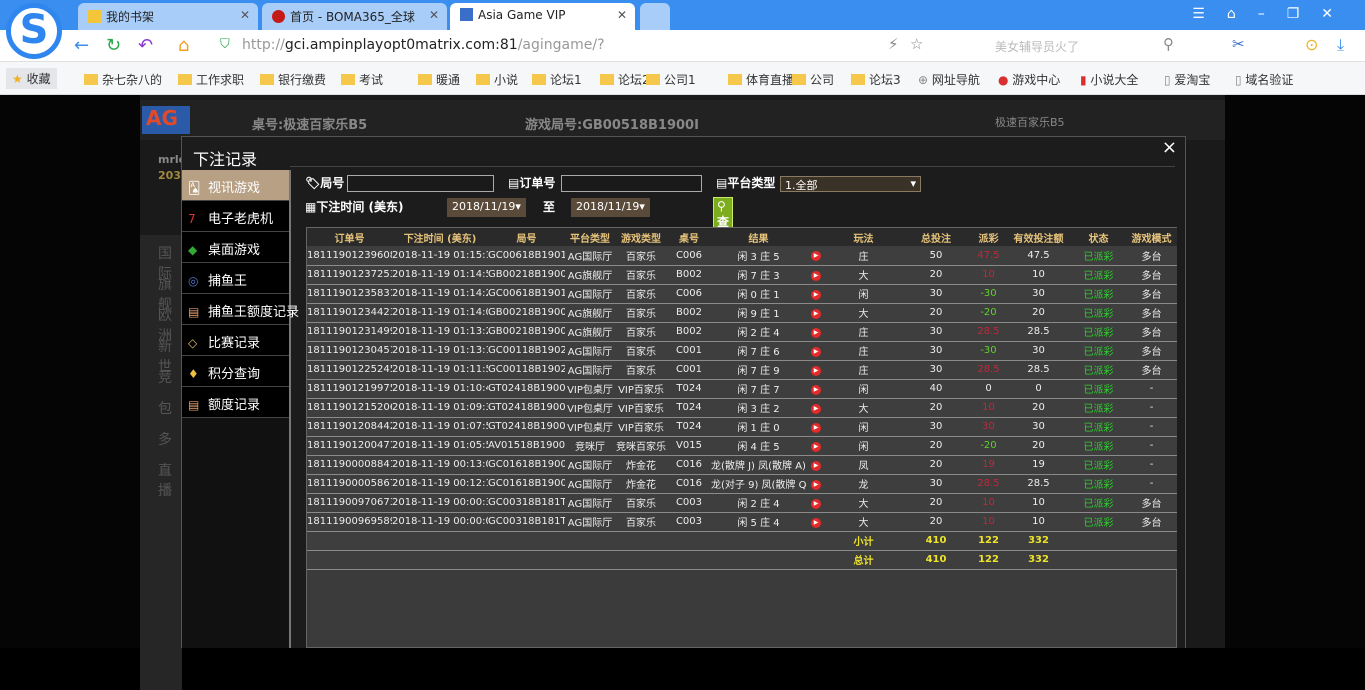  Describe the element at coordinates (235, 216) in the screenshot. I see `menu-item-slot: 7 电子老虎机` at that location.